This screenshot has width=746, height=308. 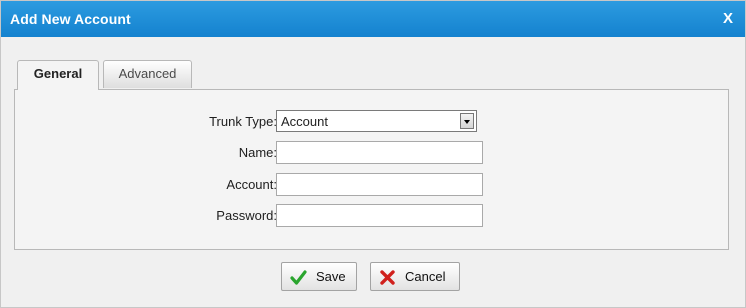 What do you see at coordinates (298, 277) in the screenshot?
I see `check-icon` at bounding box center [298, 277].